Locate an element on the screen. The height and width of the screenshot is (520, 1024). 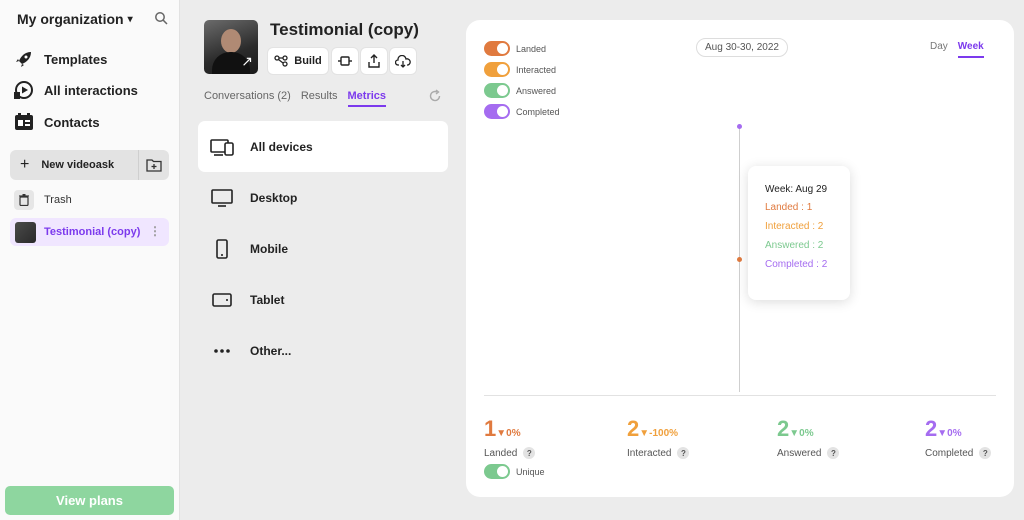
tablet-icon is located at coordinates (222, 299).